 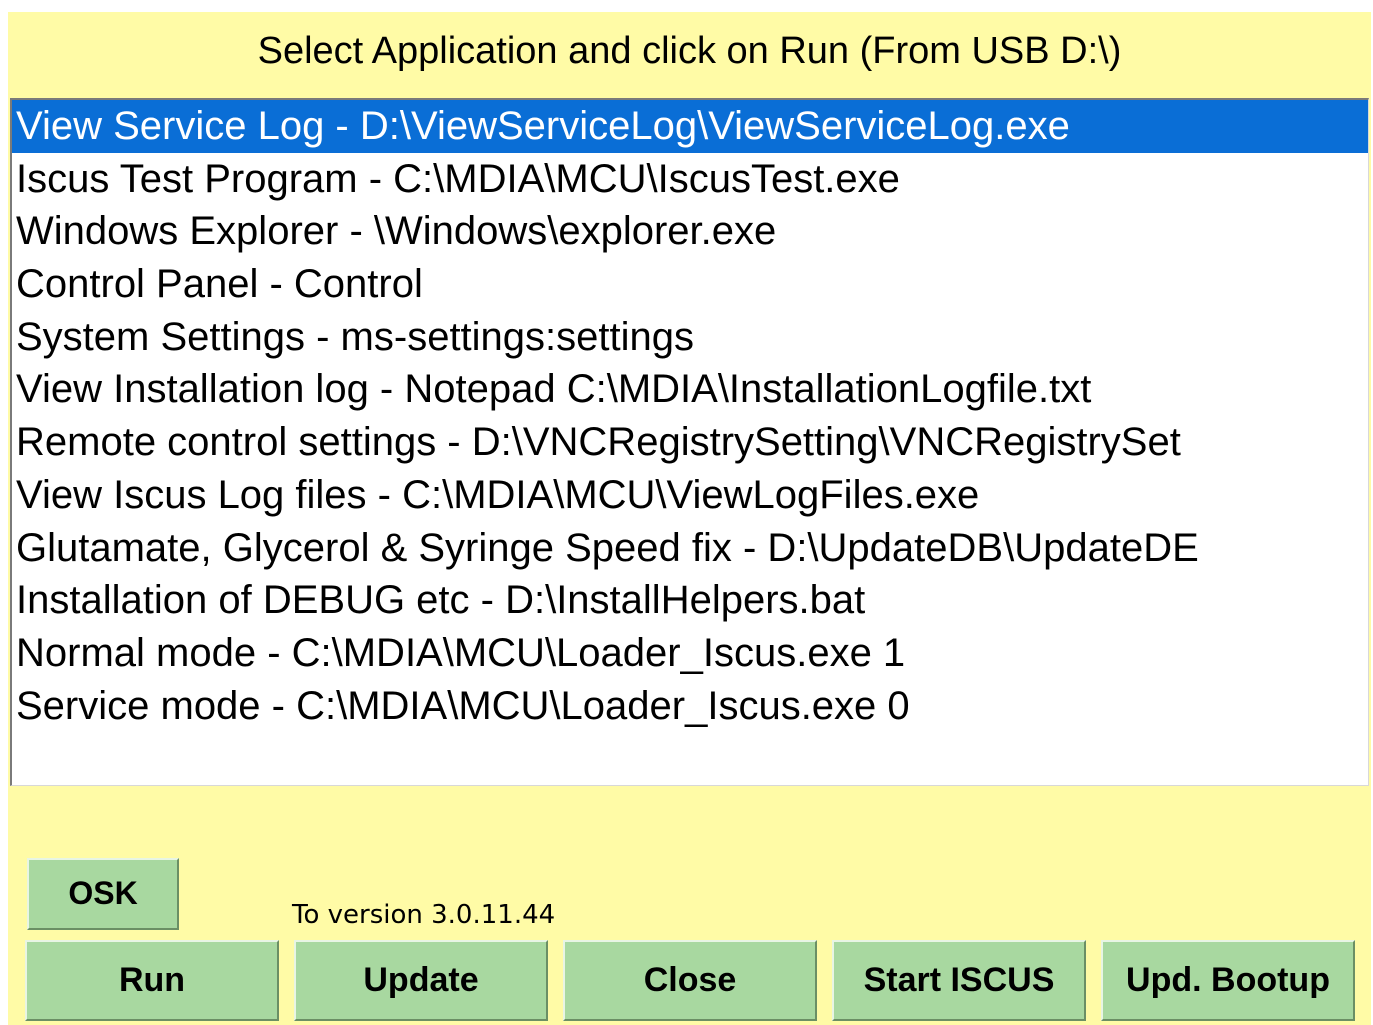 I want to click on list-item-control-panel: Control Panel - Control, so click(x=690, y=284).